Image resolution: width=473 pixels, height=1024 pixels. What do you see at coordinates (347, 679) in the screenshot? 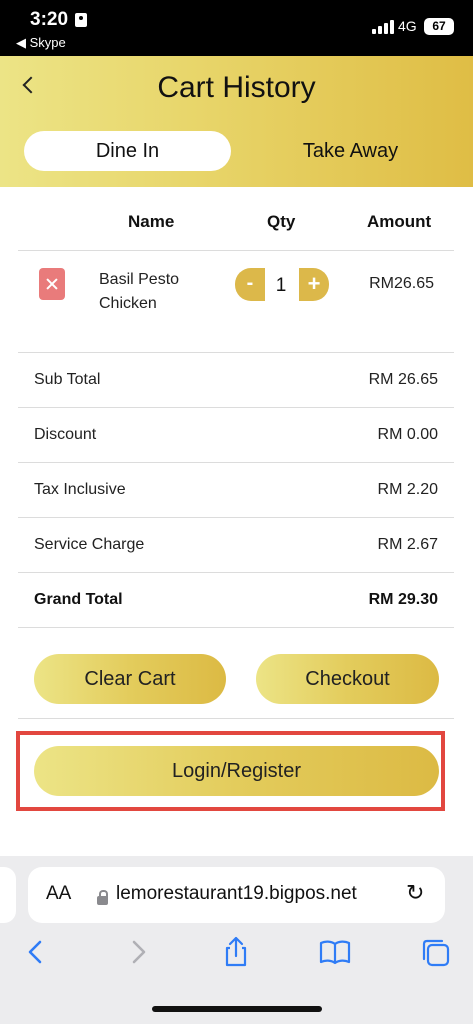
I see `checkout-button: Checkout` at bounding box center [347, 679].